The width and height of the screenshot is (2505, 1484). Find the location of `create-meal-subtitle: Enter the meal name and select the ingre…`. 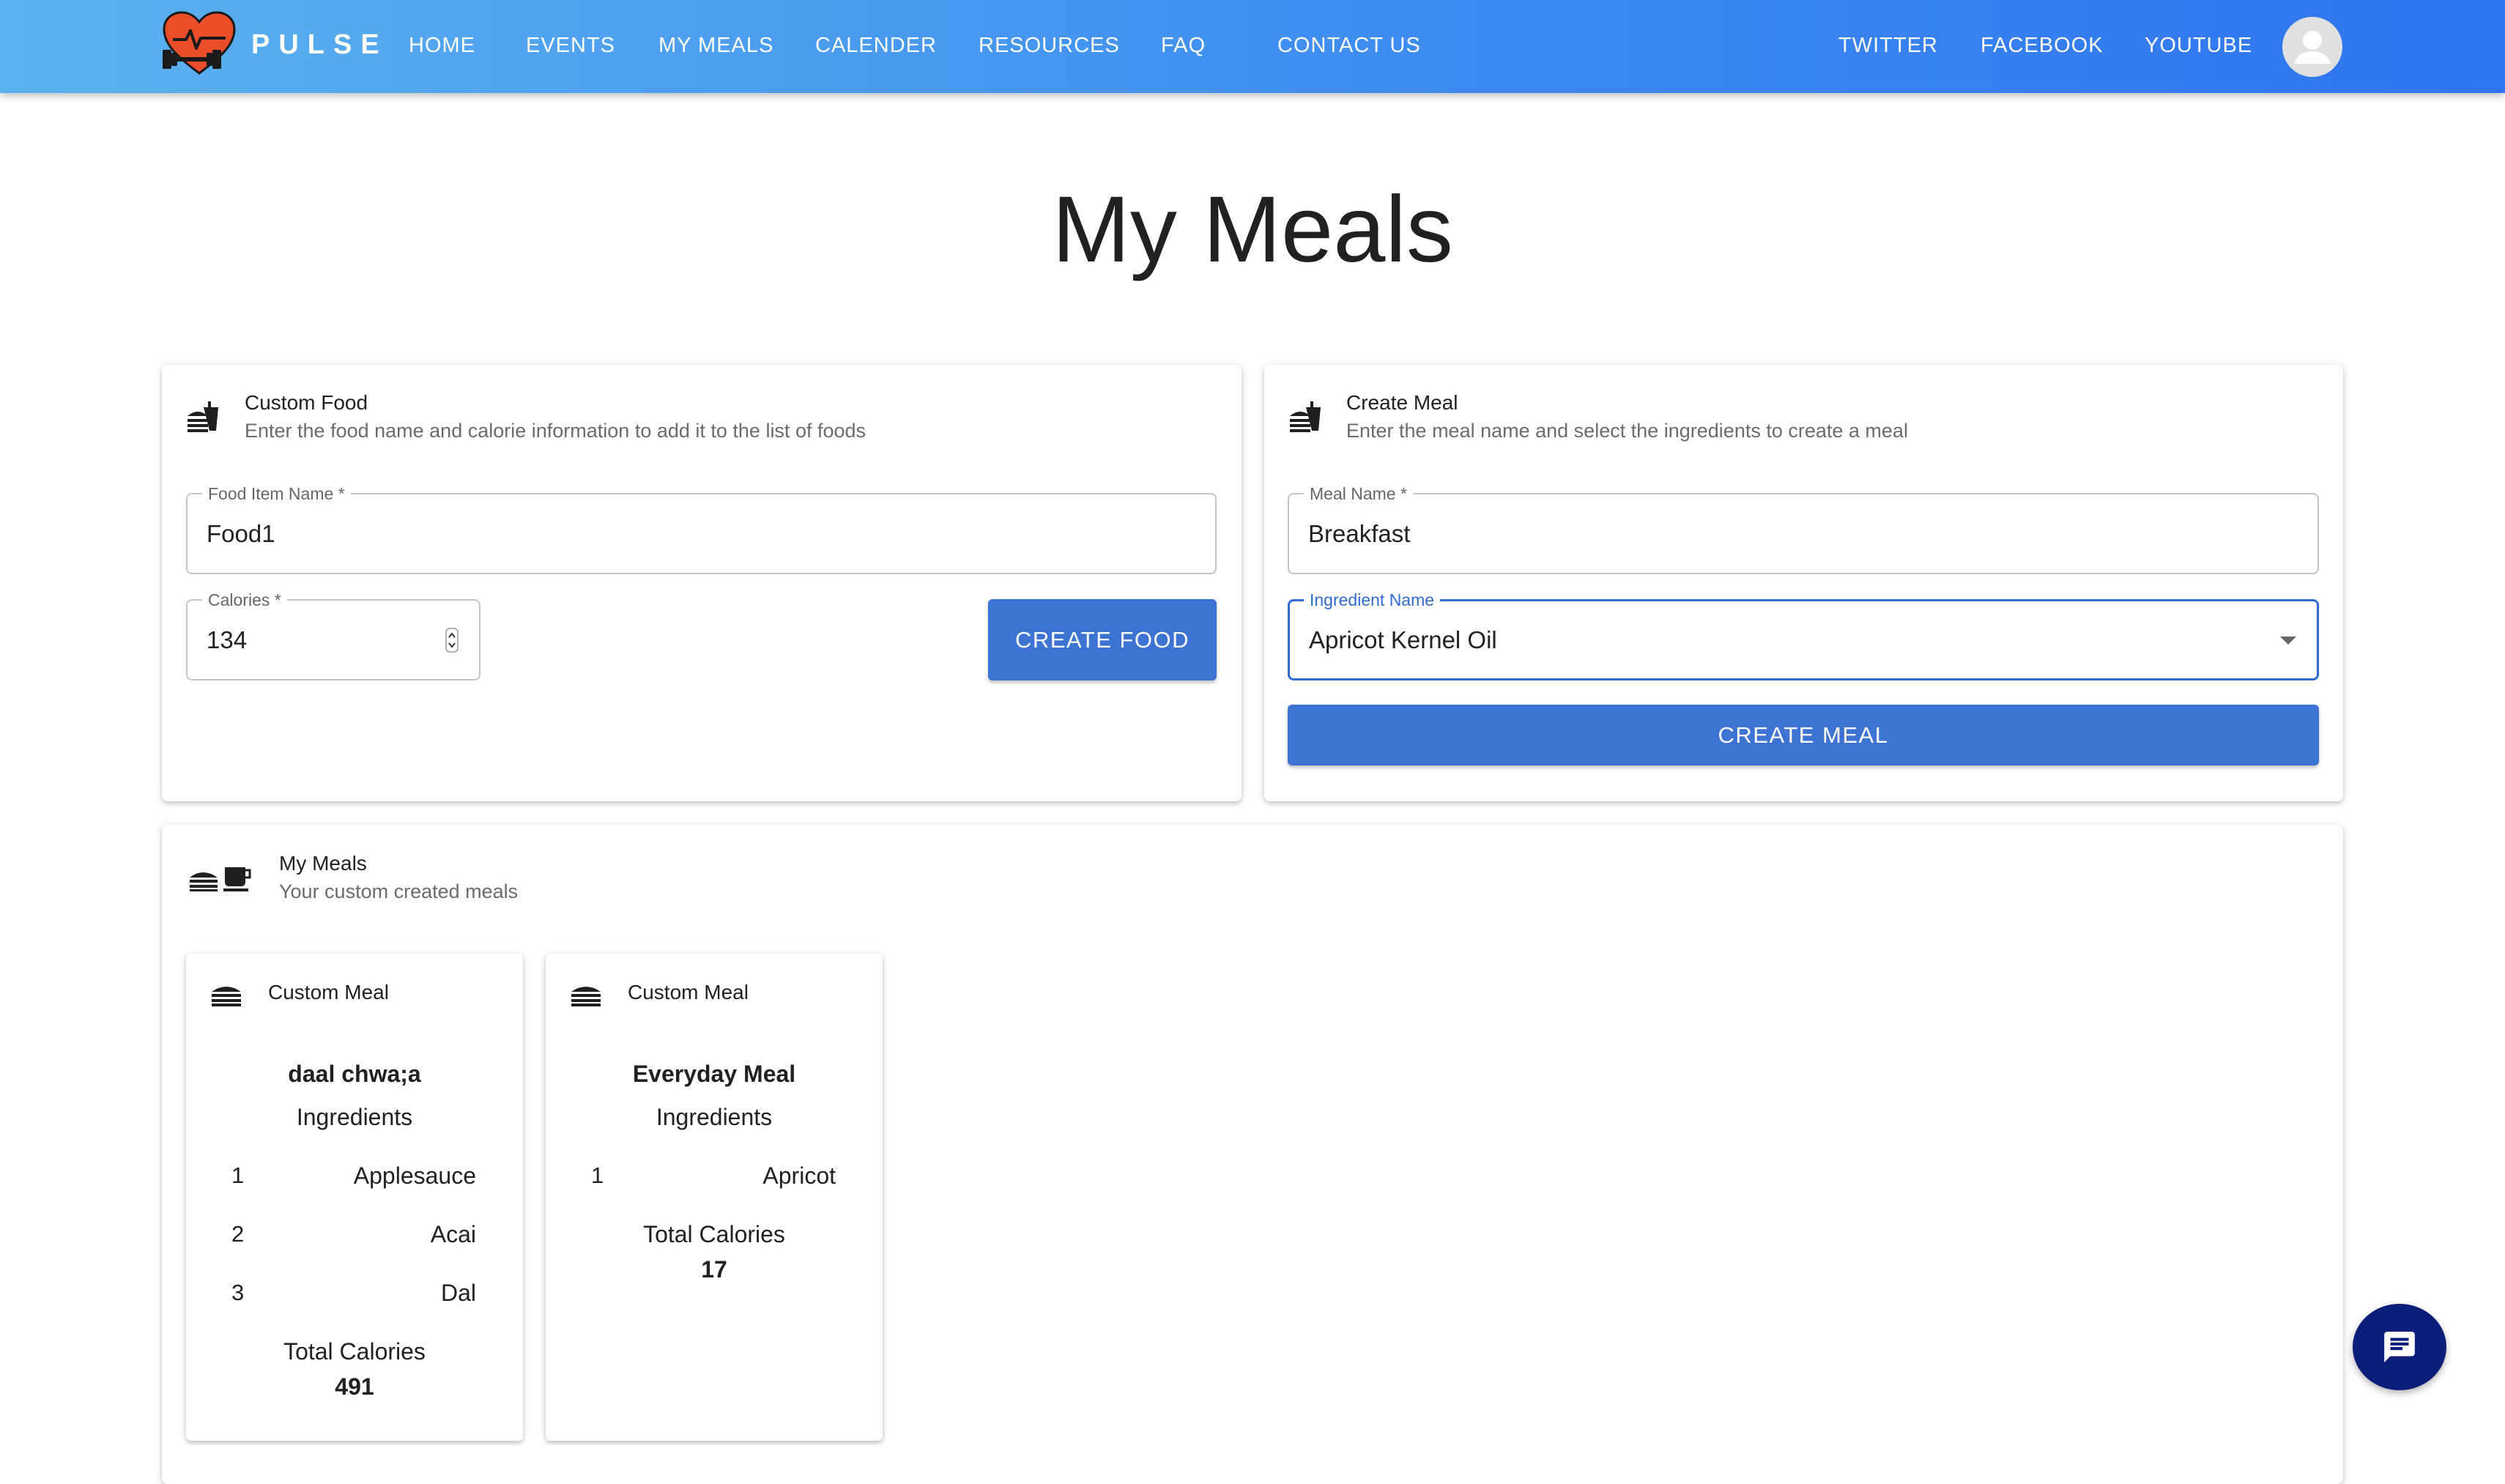

create-meal-subtitle: Enter the meal name and select the ingre… is located at coordinates (1627, 431).